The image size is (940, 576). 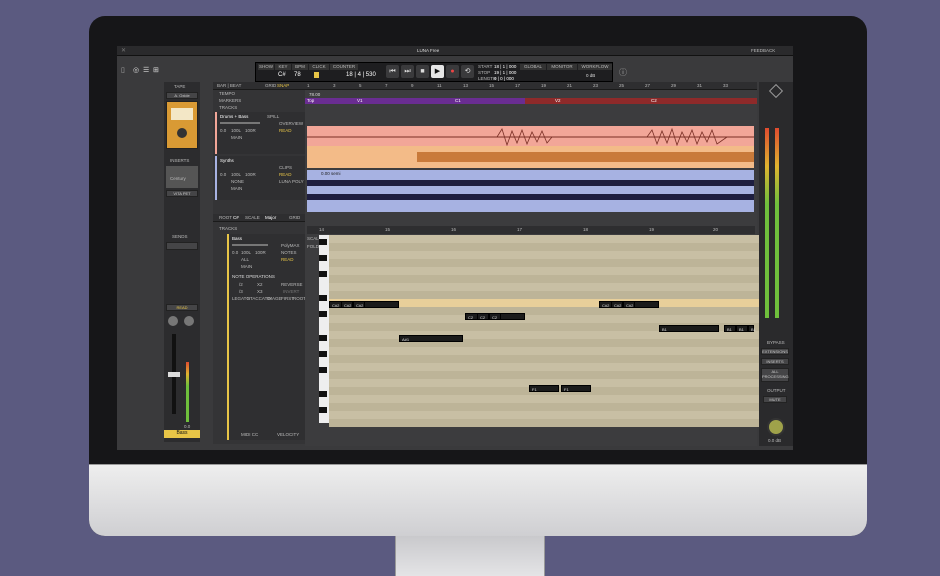 What do you see at coordinates (174, 374) in the screenshot?
I see `fader-handle` at bounding box center [174, 374].